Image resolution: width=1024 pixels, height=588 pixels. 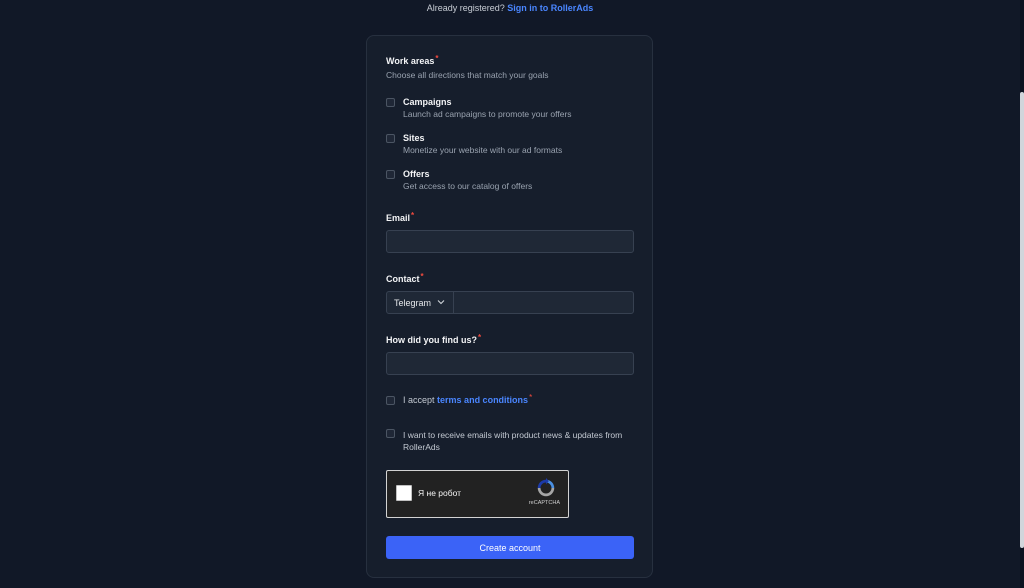 What do you see at coordinates (390, 433) in the screenshot?
I see `newsletter-checkbox` at bounding box center [390, 433].